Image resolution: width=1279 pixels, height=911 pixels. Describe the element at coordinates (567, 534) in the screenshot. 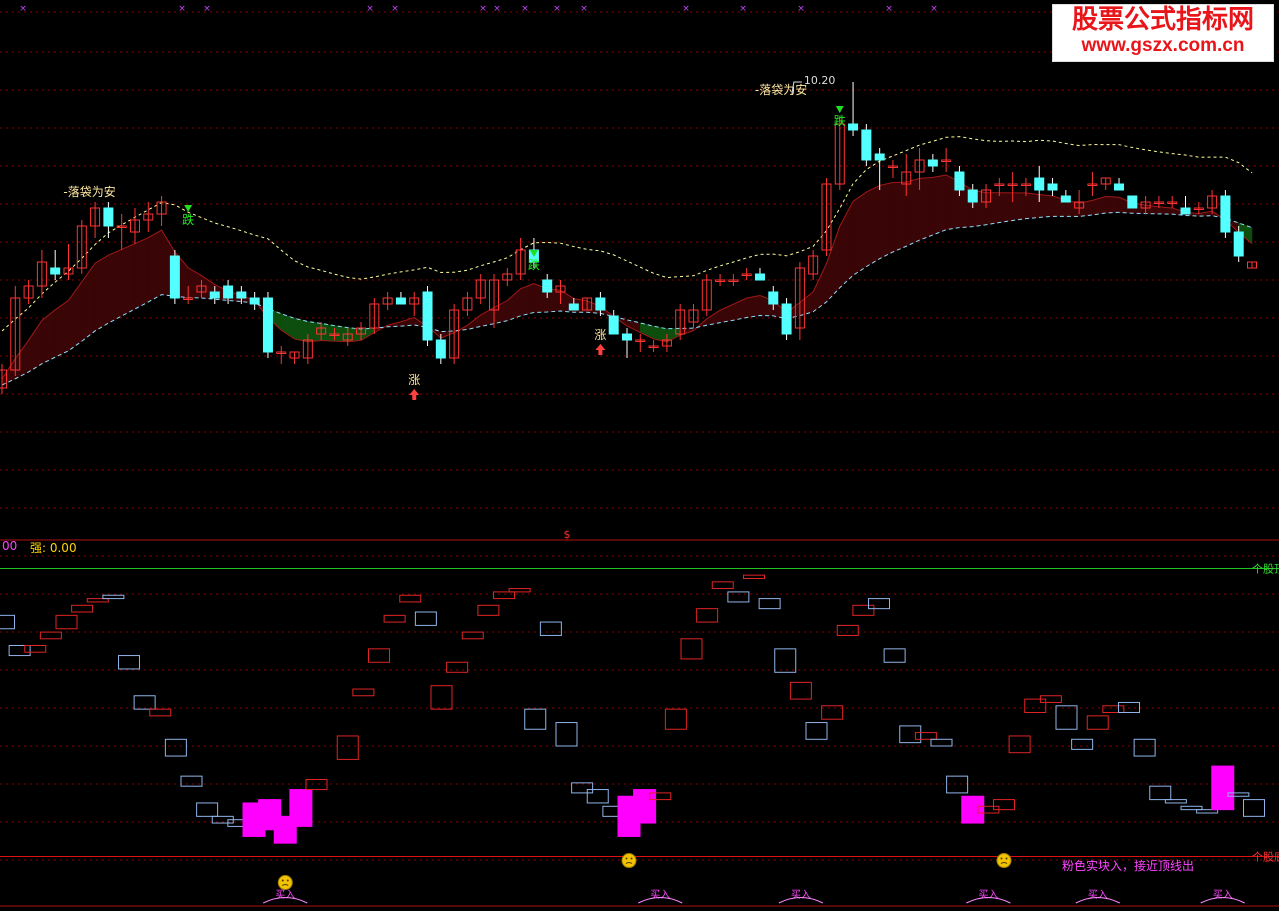

I see `dollar-marker: $` at that location.